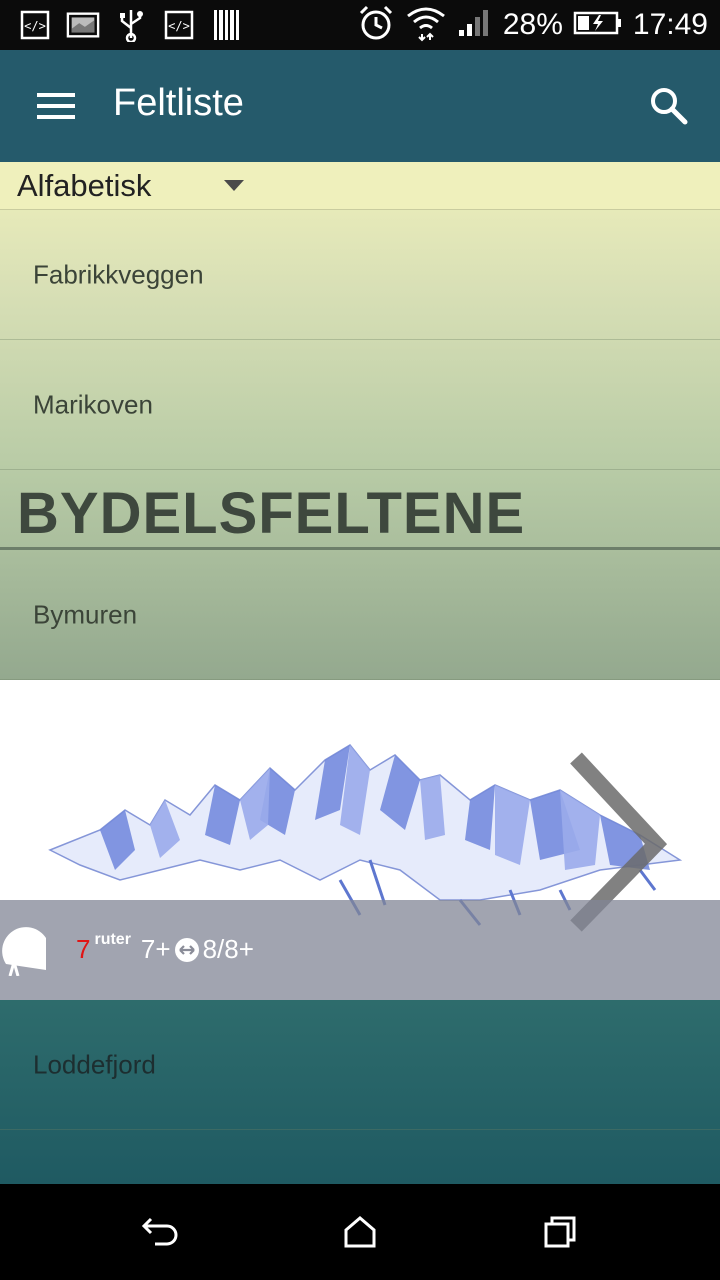 The width and height of the screenshot is (720, 1280). Describe the element at coordinates (227, 25) in the screenshot. I see `barcode-icon` at that location.